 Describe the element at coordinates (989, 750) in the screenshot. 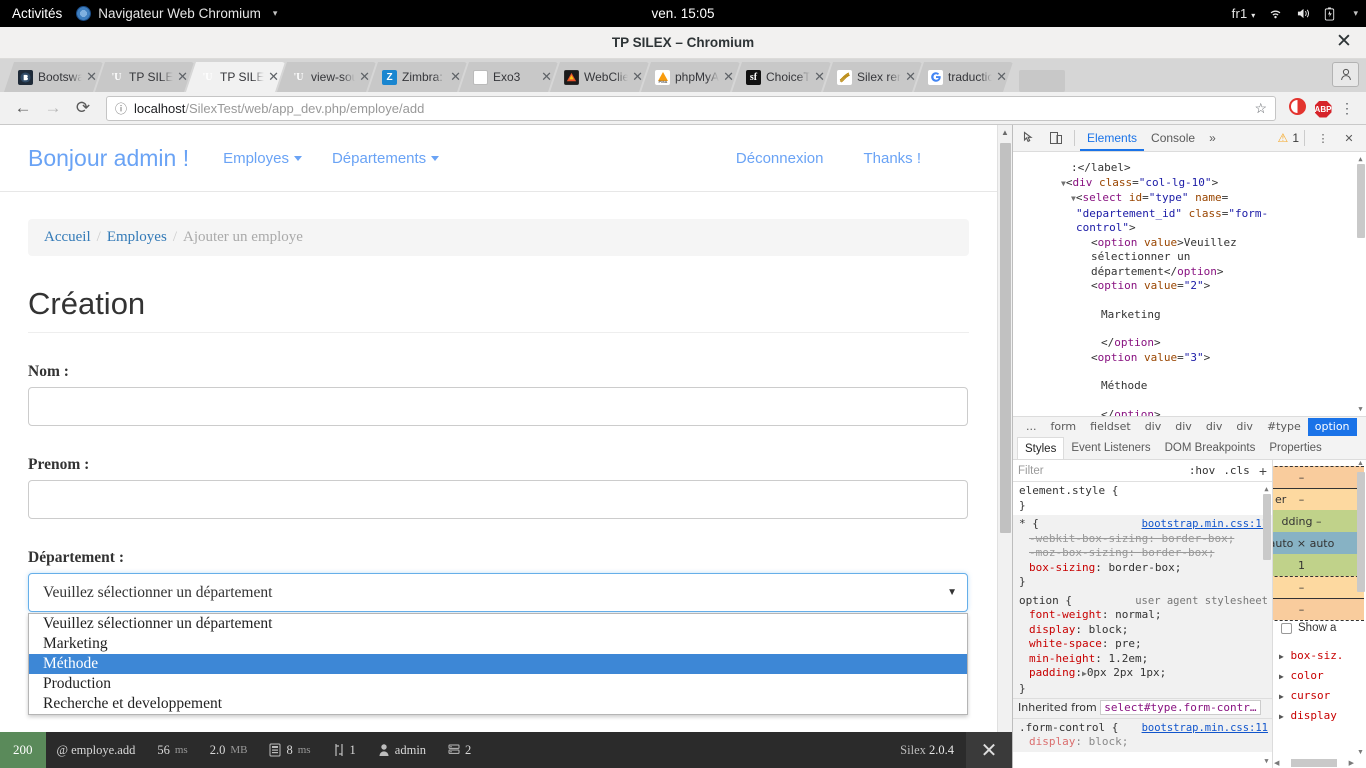

I see `toolbar-close-button: ✕` at that location.